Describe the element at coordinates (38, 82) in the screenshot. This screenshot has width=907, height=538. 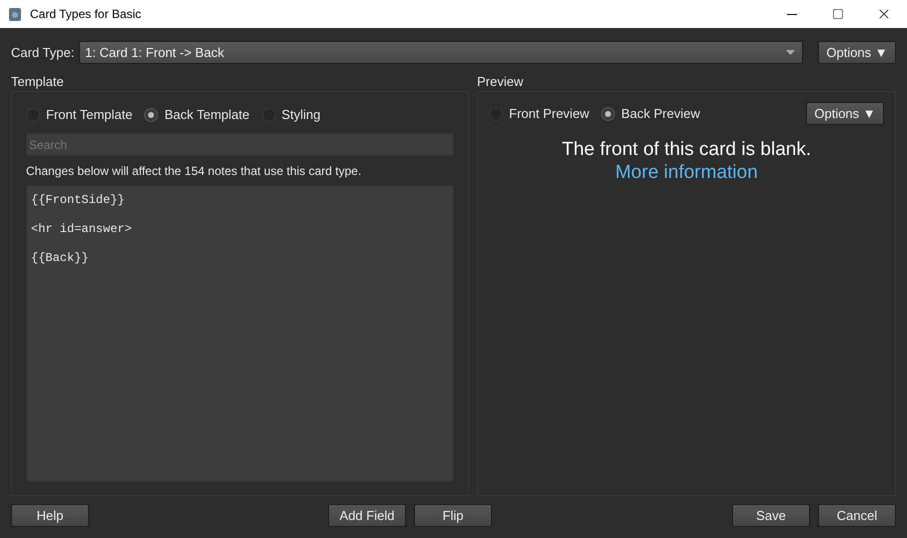
I see `section-title: Template` at that location.